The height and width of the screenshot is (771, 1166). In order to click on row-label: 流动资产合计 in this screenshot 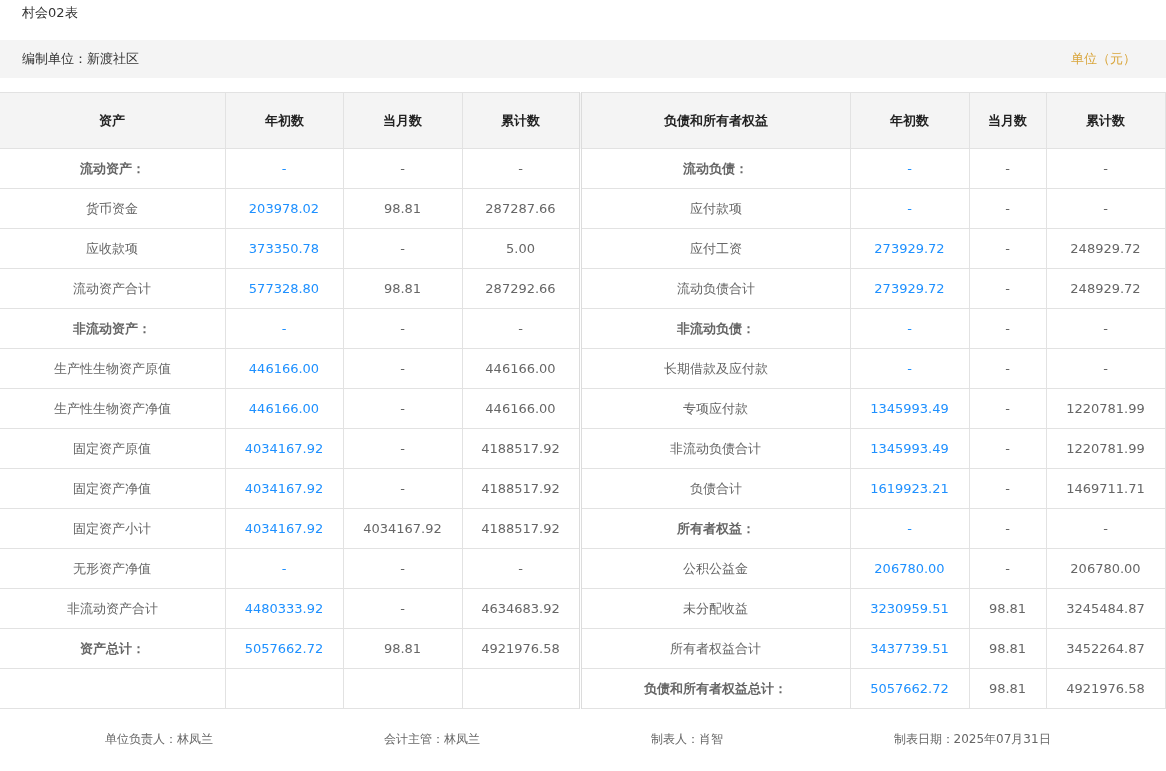, I will do `click(112, 288)`.